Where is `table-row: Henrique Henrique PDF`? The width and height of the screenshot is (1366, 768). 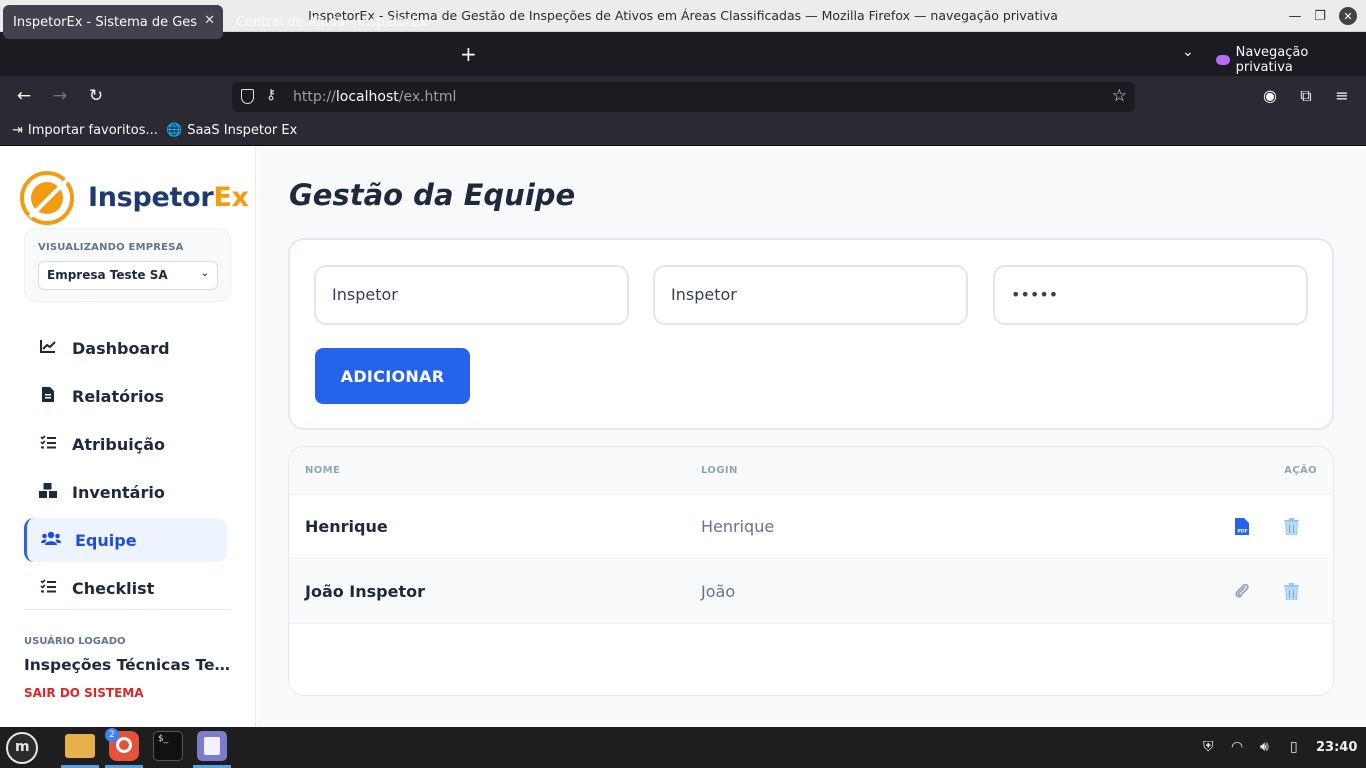
table-row: Henrique Henrique PDF is located at coordinates (811, 527).